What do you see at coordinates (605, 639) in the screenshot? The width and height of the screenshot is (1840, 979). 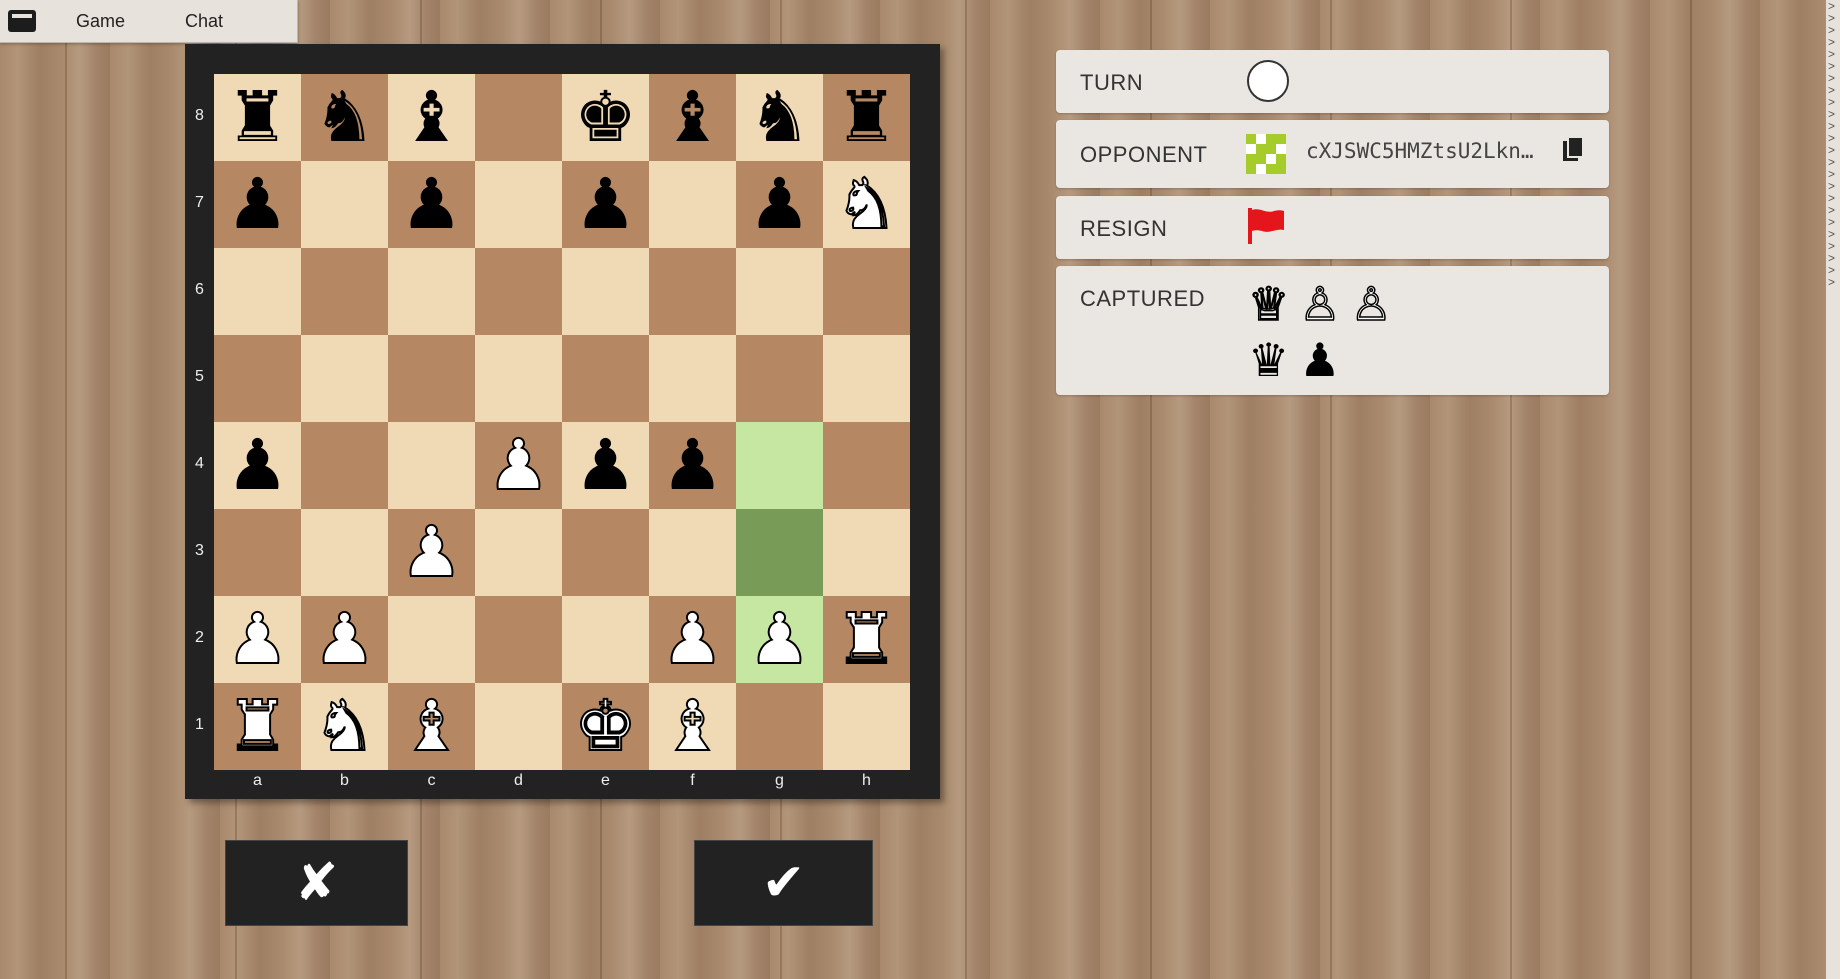 I see `square-e2` at bounding box center [605, 639].